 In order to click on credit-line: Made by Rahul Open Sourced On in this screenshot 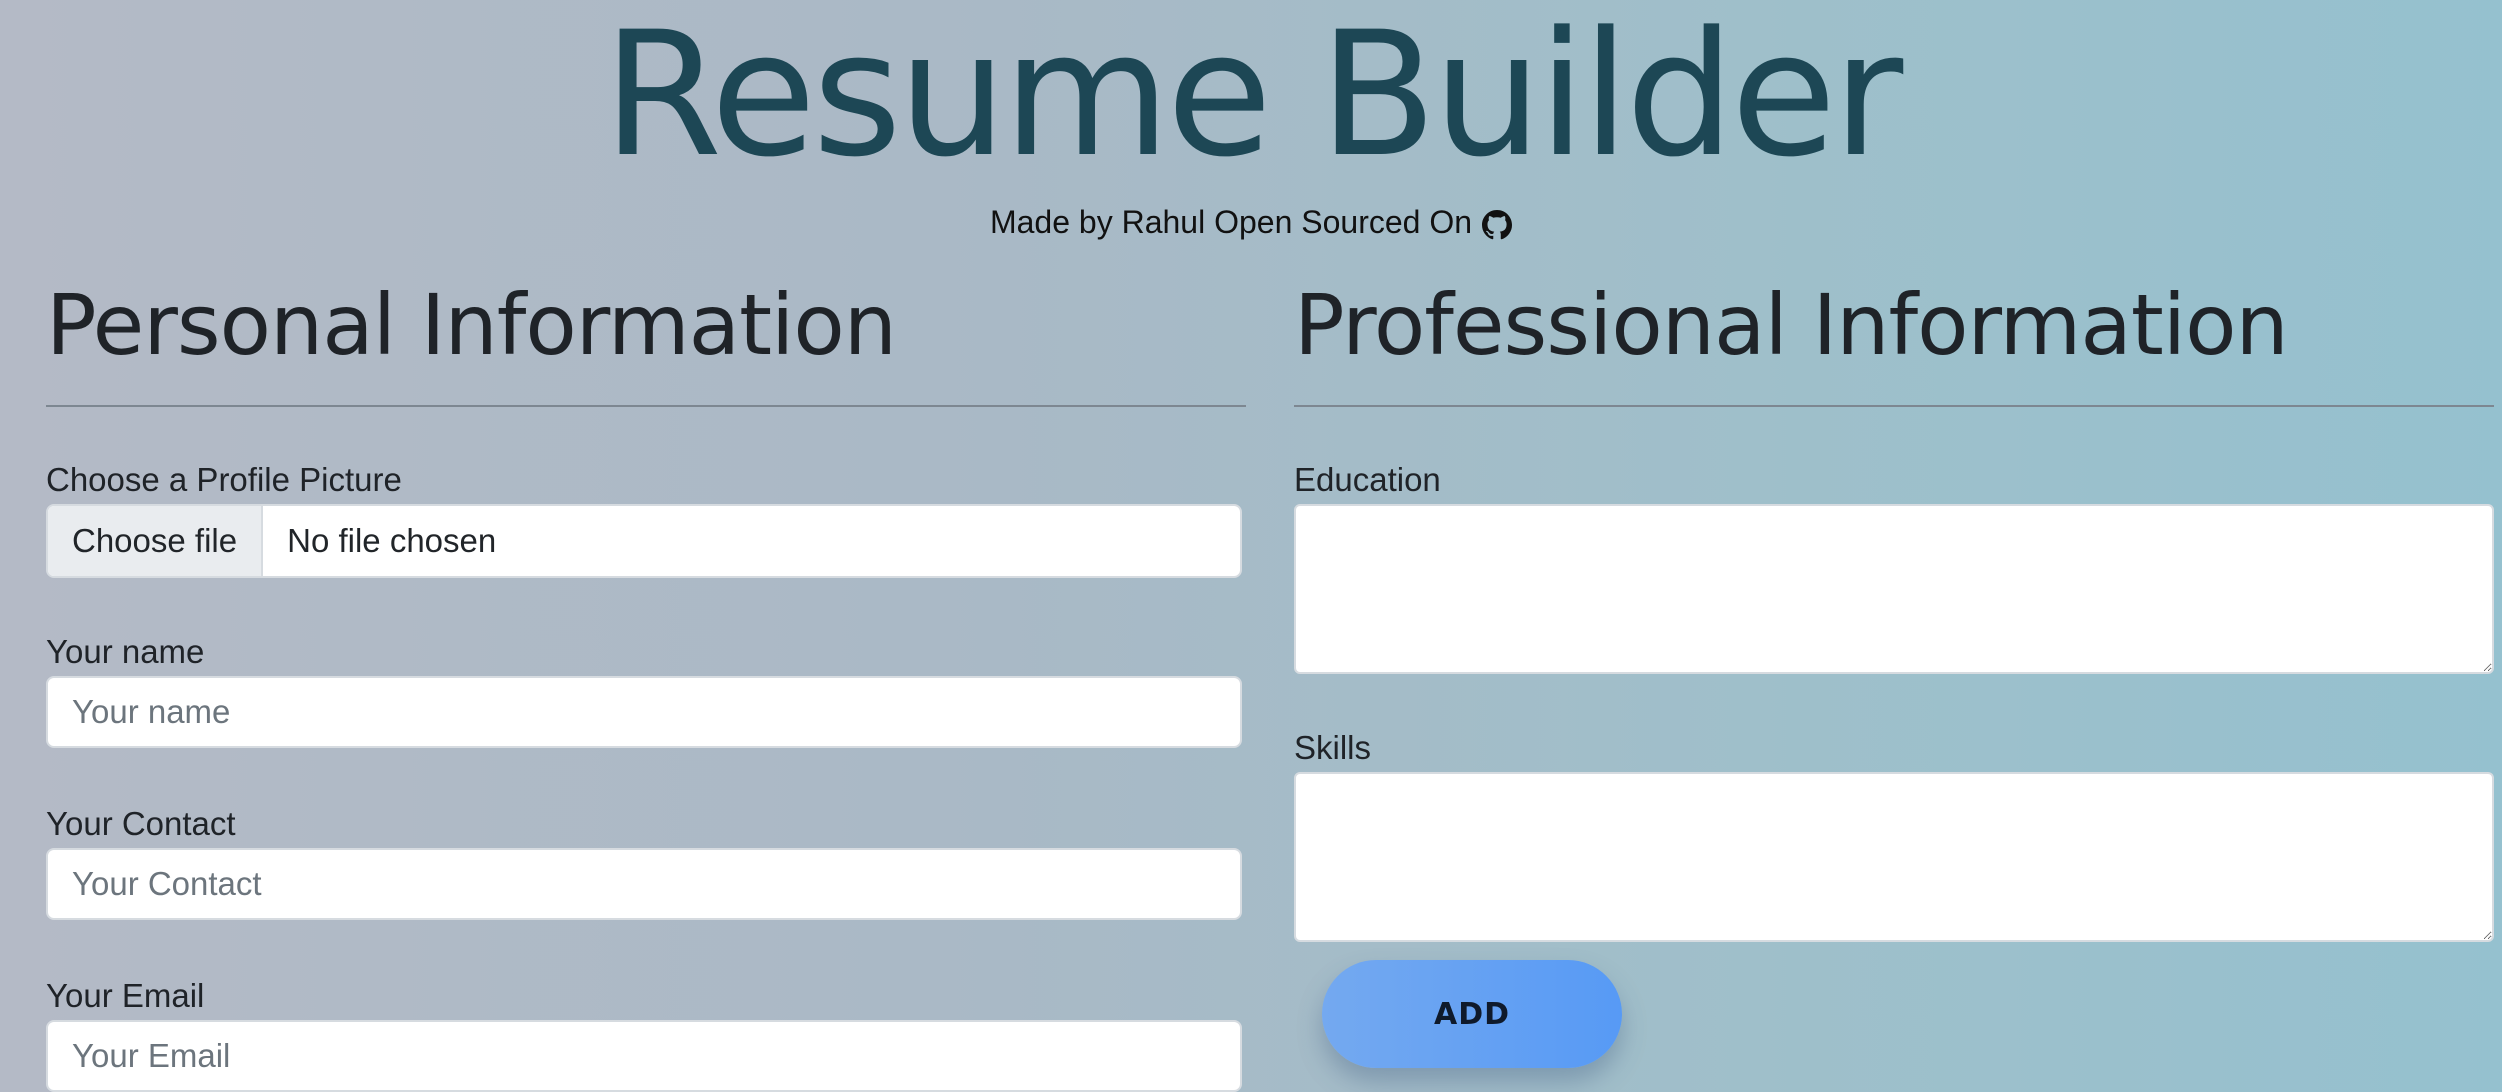, I will do `click(1251, 222)`.